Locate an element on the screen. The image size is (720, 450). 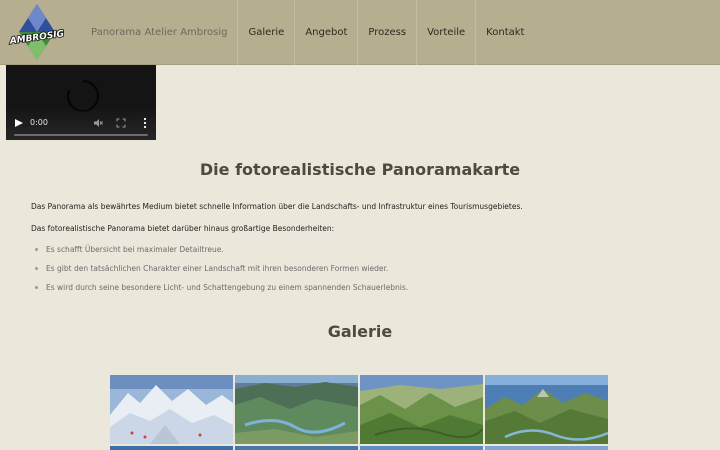
video-controls: 0:00 is located at coordinates (81, 123).